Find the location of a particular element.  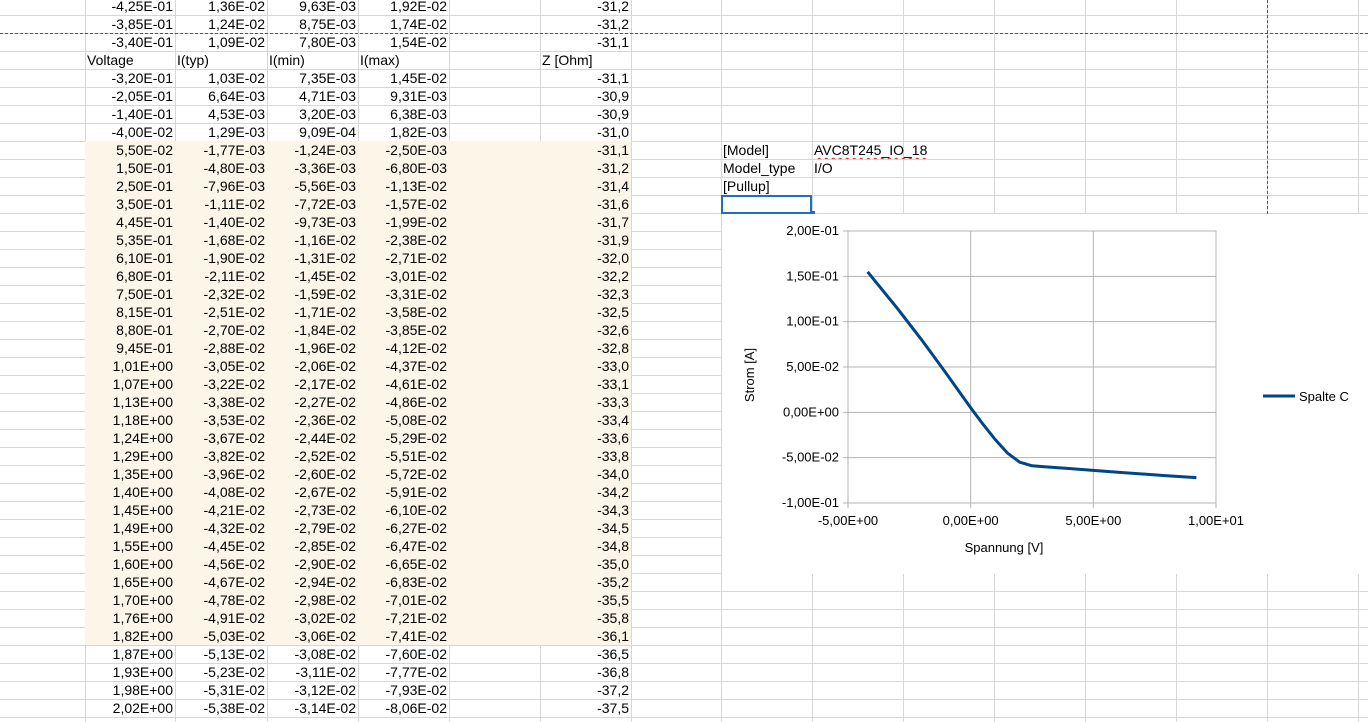

cell-b: -4,32E-02 is located at coordinates (221, 528).